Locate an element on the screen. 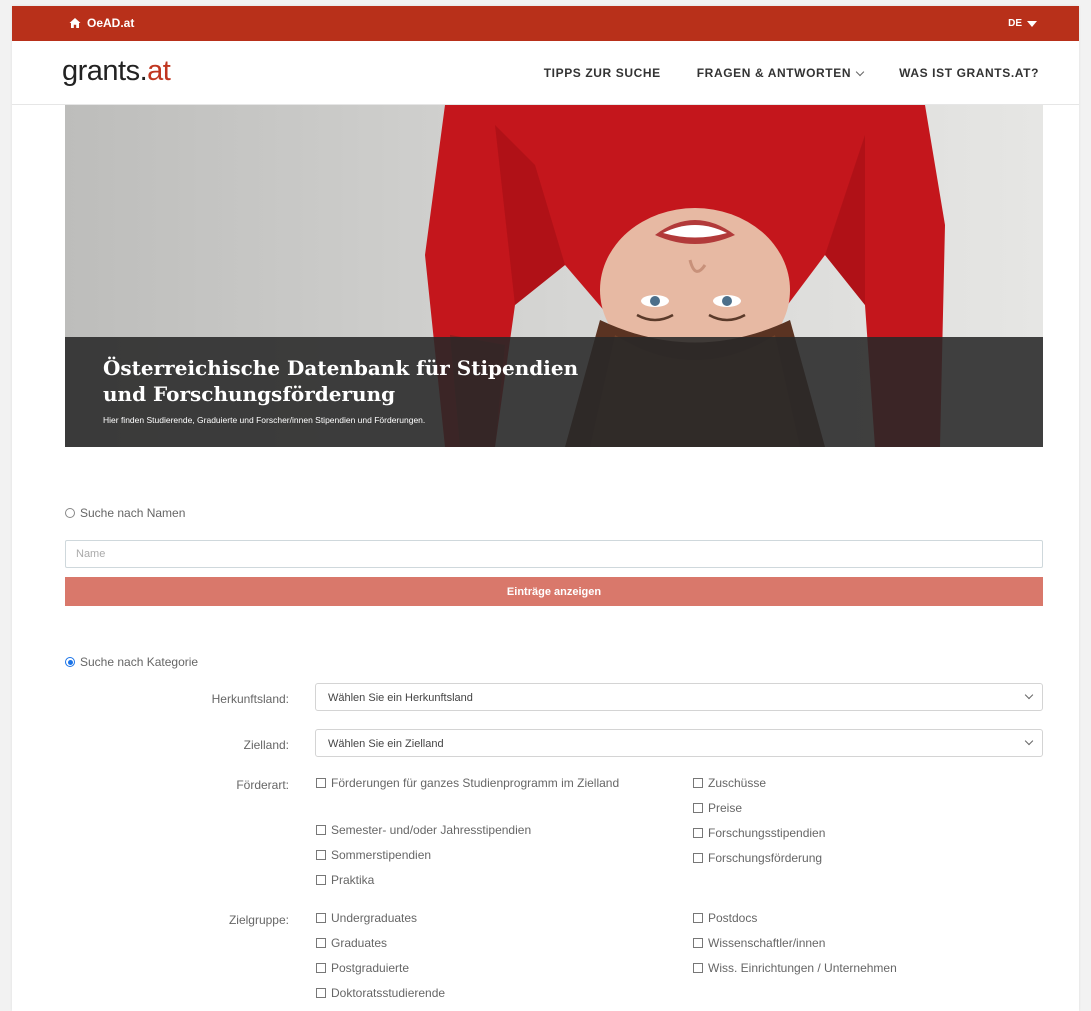  checkbox-label: Wissenschaftler/innen is located at coordinates (767, 943).